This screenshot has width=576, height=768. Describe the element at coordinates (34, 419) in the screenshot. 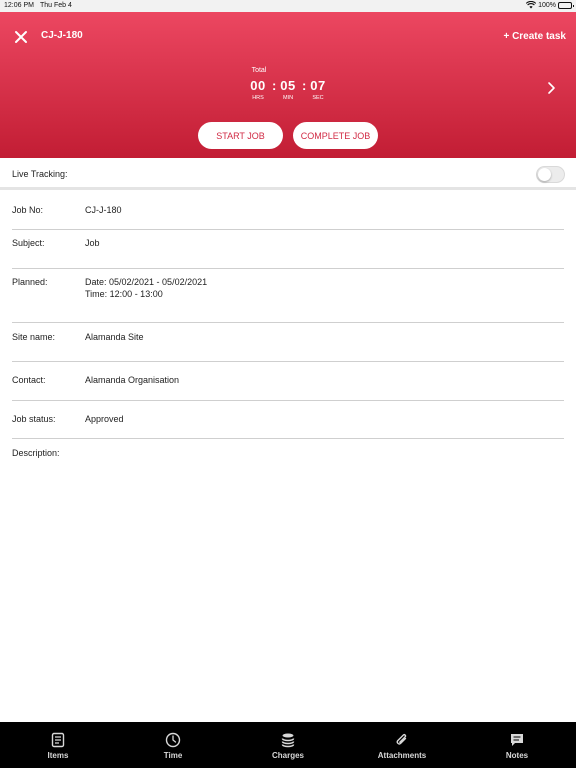

I see `detail-label: Job status:` at that location.